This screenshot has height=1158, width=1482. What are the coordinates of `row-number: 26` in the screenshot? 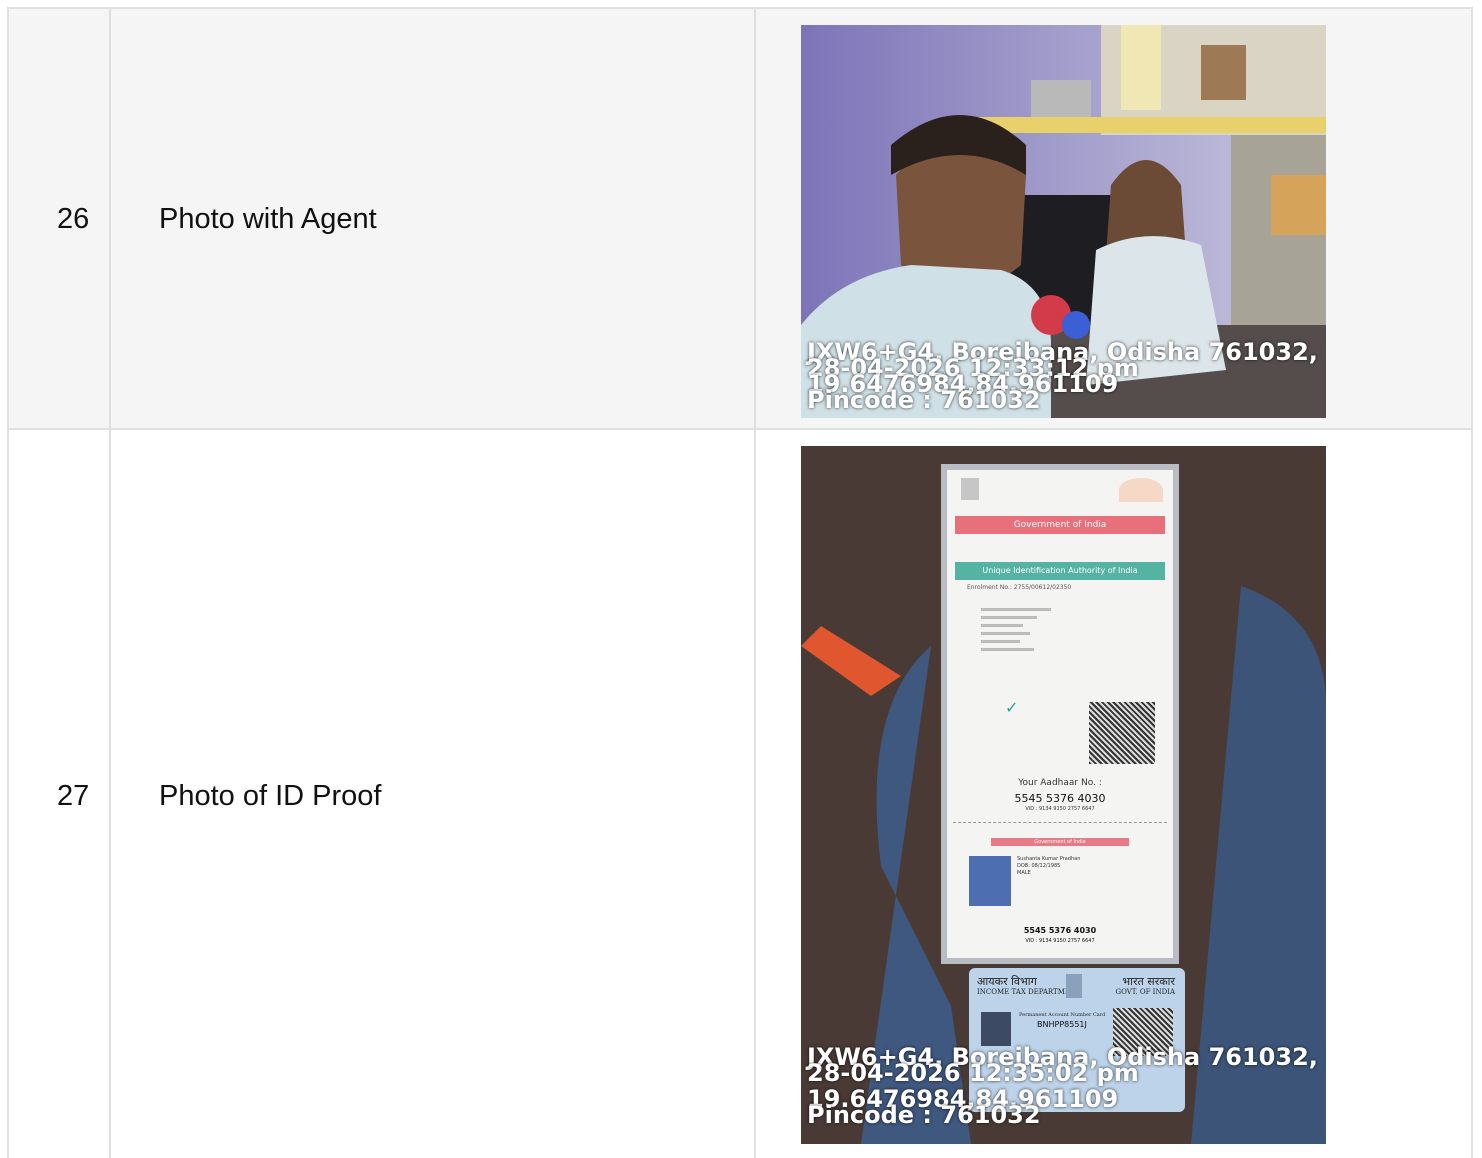 It's located at (73, 218).